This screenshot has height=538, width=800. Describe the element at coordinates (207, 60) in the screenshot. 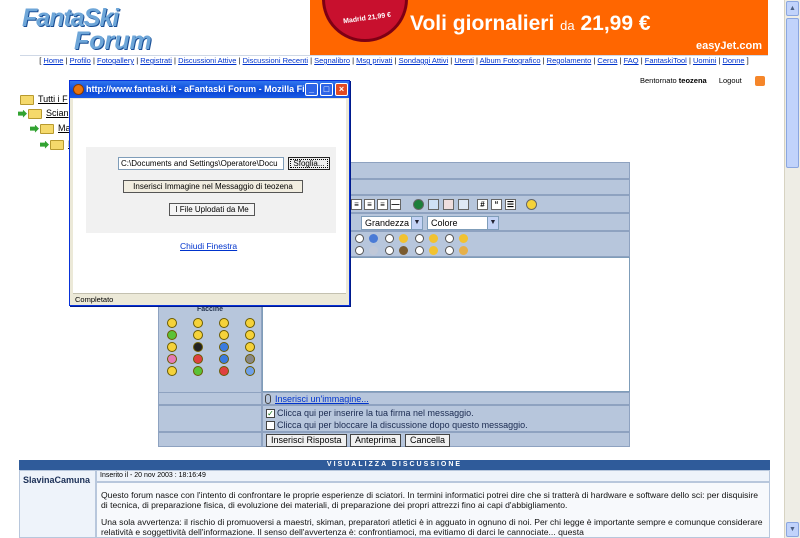

I see `nav-link-discussioni-attive: Discussioni Attive` at that location.